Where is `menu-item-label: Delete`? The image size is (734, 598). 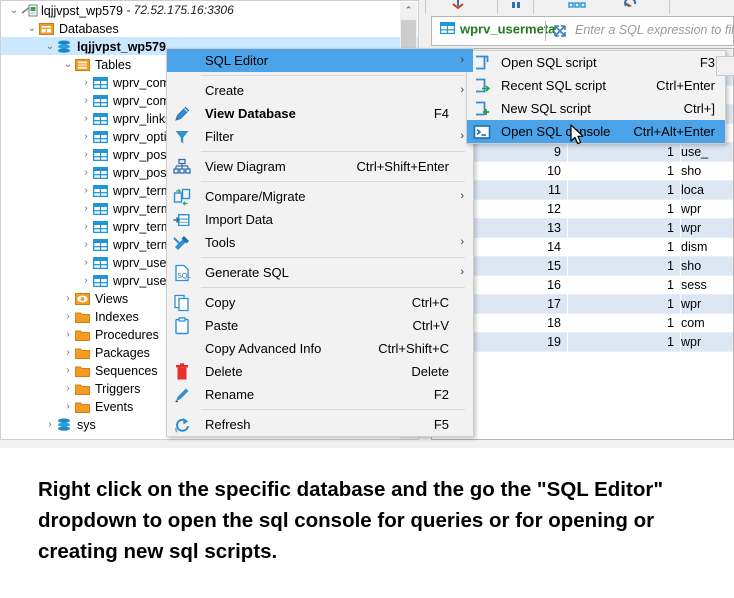
menu-item-label: Delete is located at coordinates (224, 371).